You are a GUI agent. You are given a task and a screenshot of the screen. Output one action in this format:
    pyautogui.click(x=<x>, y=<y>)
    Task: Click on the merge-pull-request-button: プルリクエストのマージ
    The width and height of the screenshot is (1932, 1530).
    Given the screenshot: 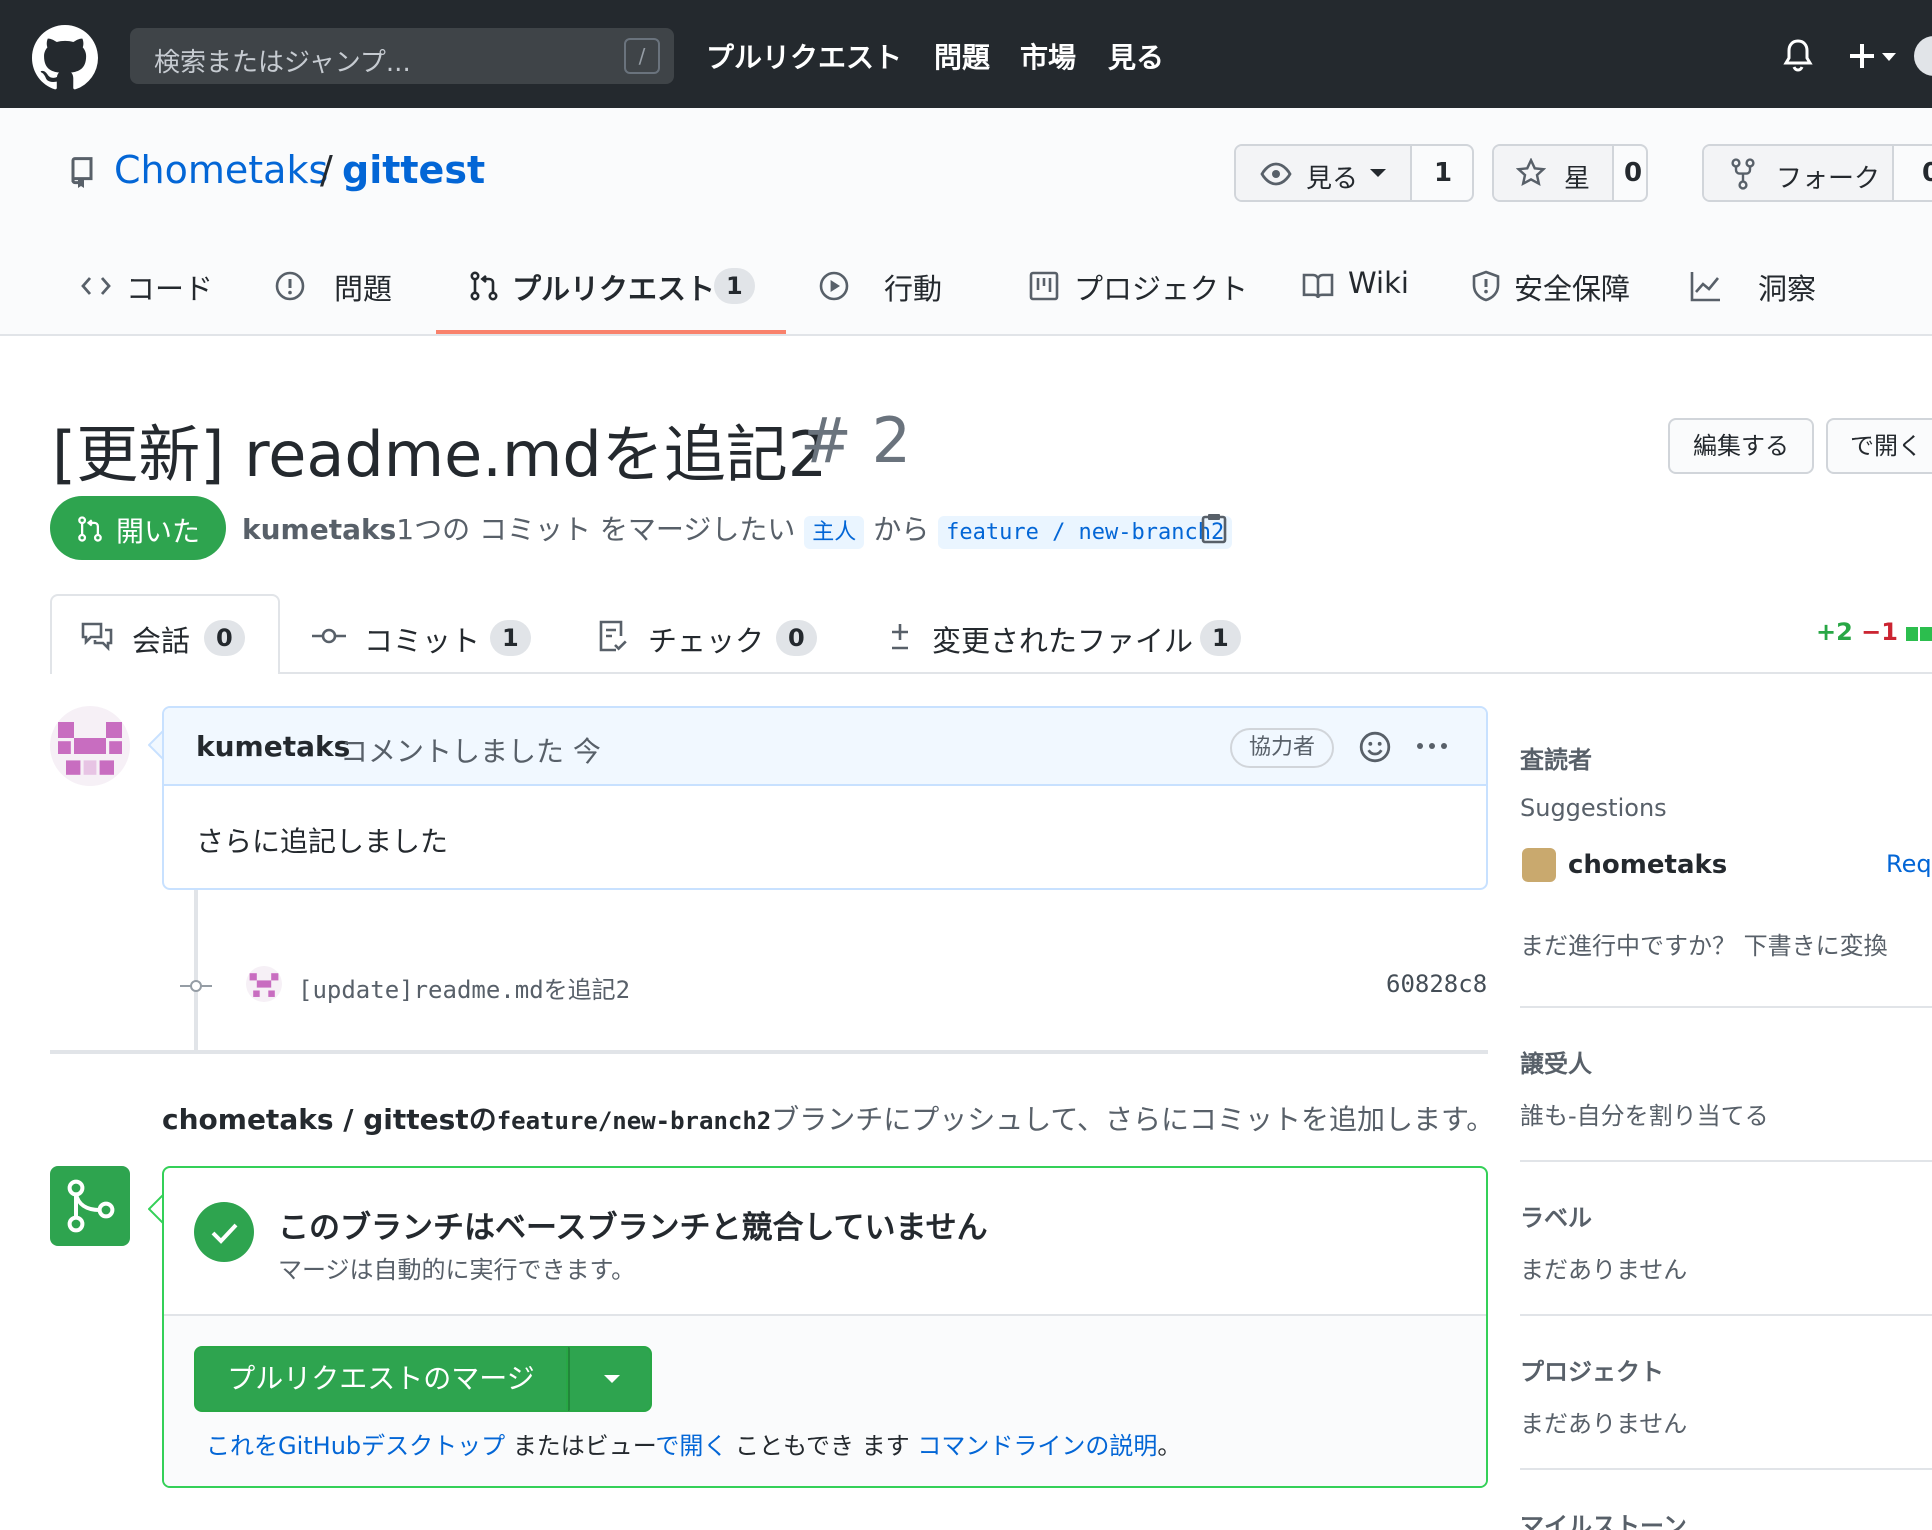 What is the action you would take?
    pyautogui.click(x=381, y=1379)
    